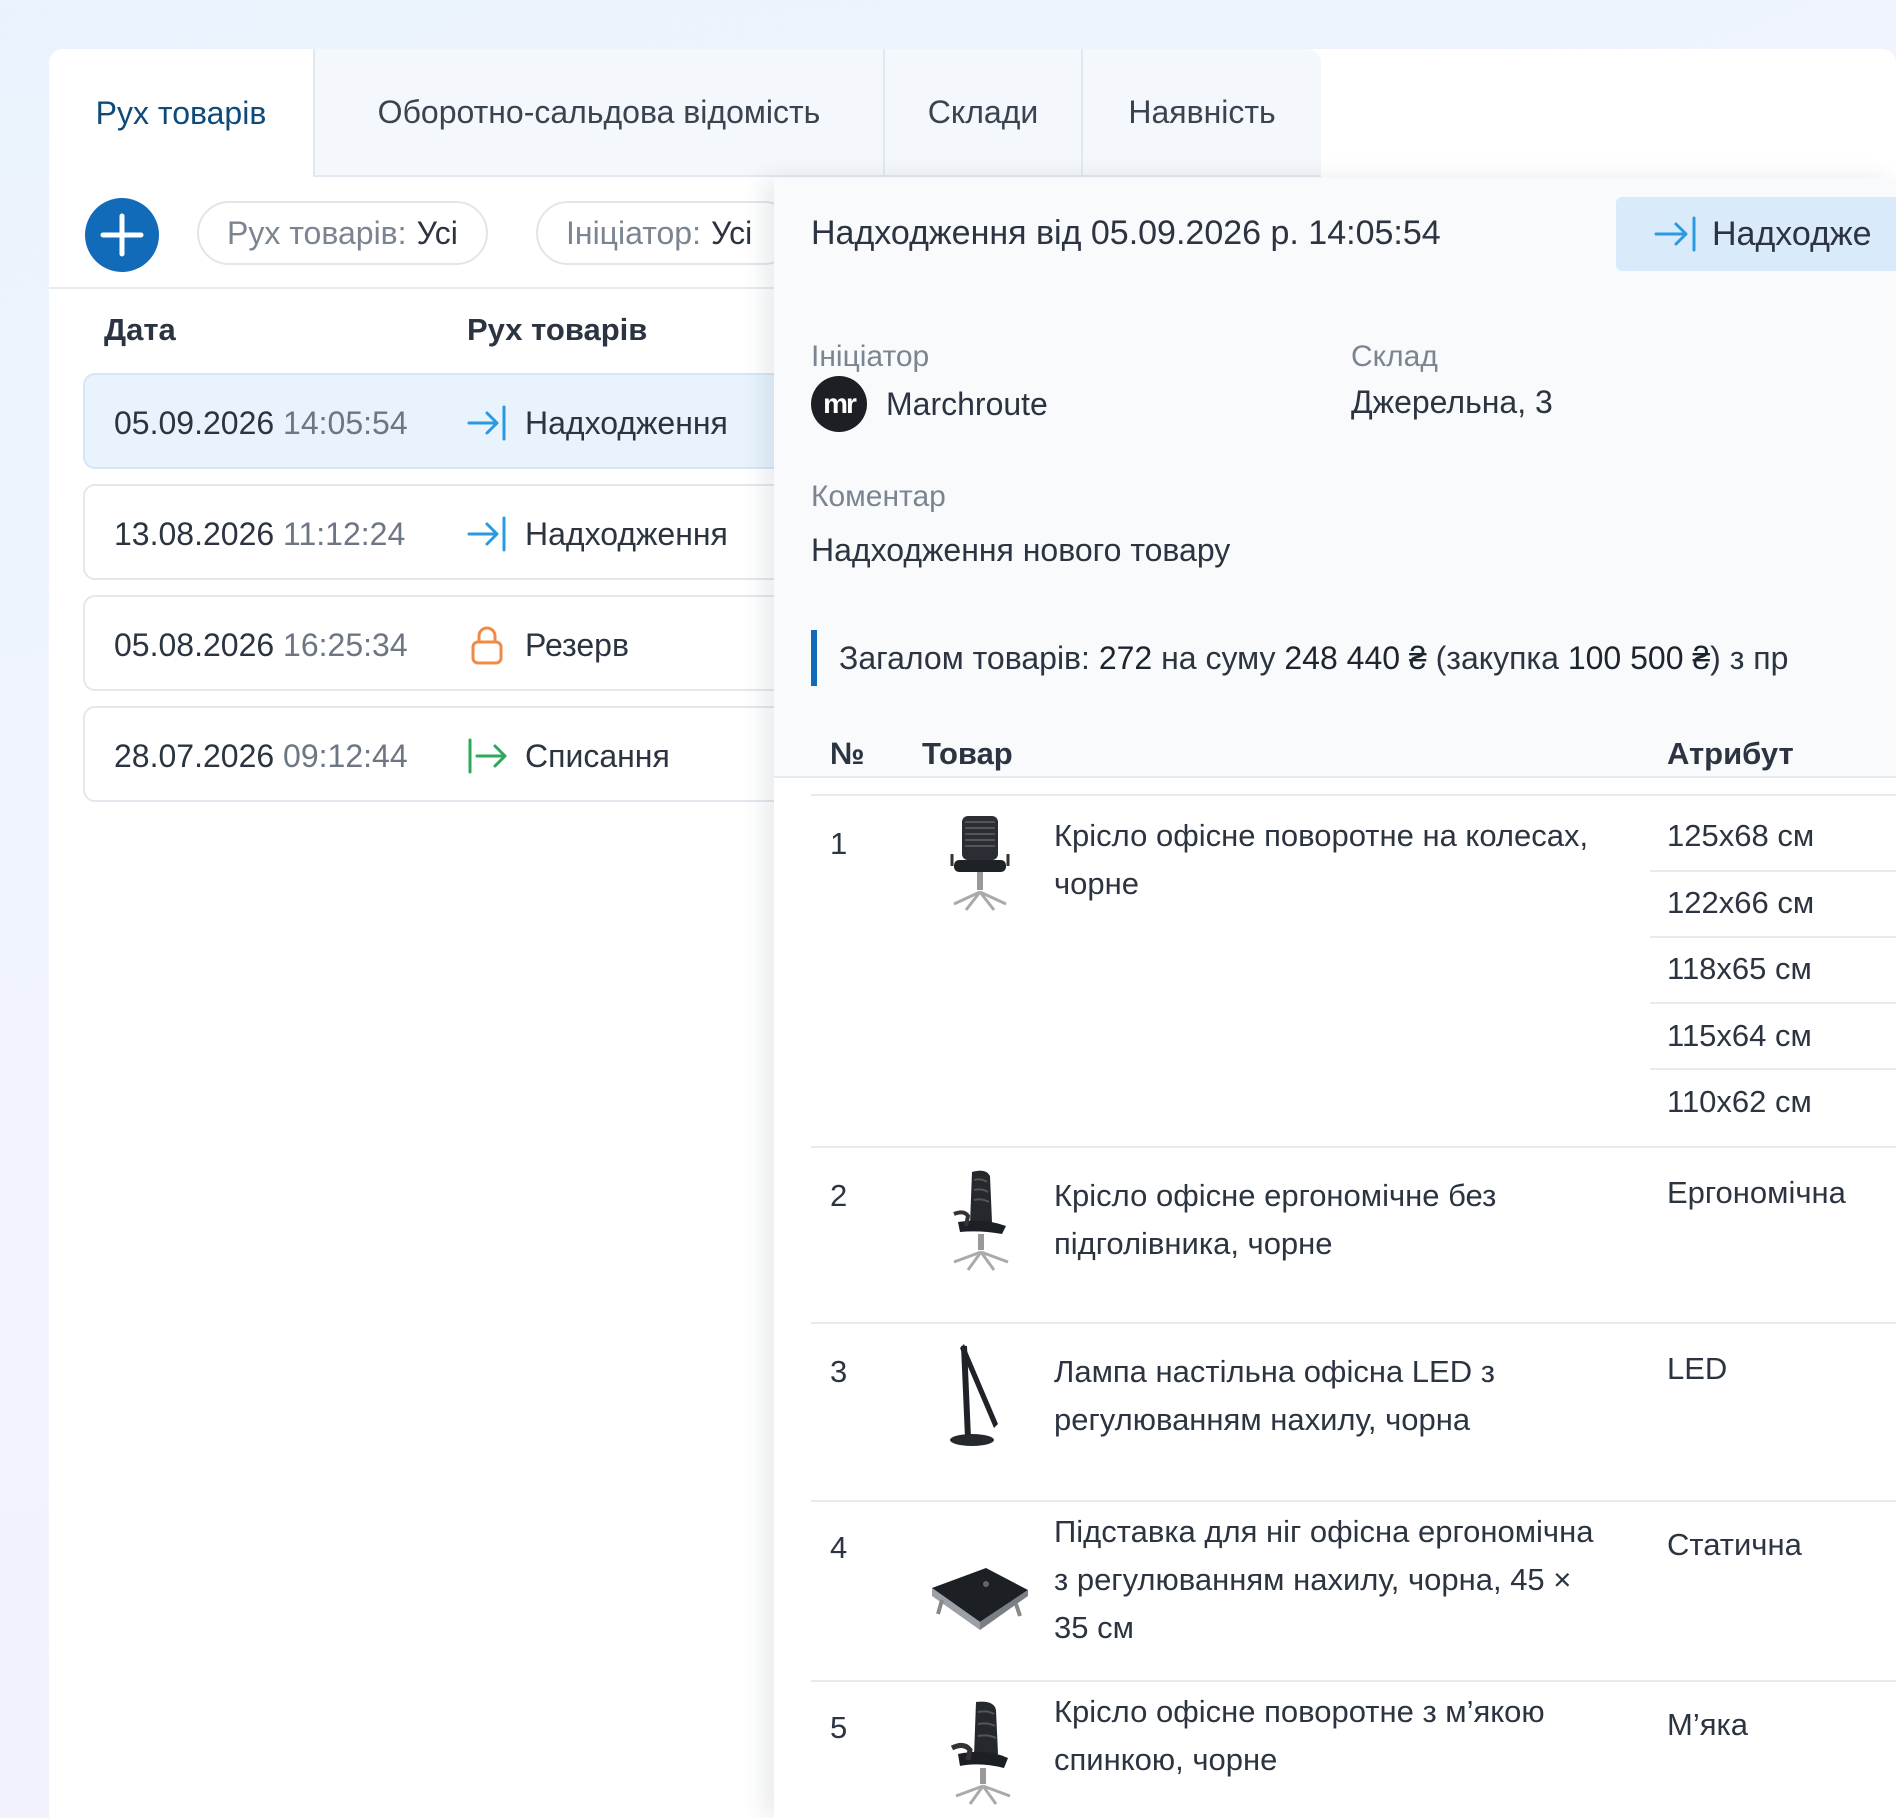 Image resolution: width=1896 pixels, height=1818 pixels. I want to click on summary-prefix: Загалом товарів:, so click(964, 657).